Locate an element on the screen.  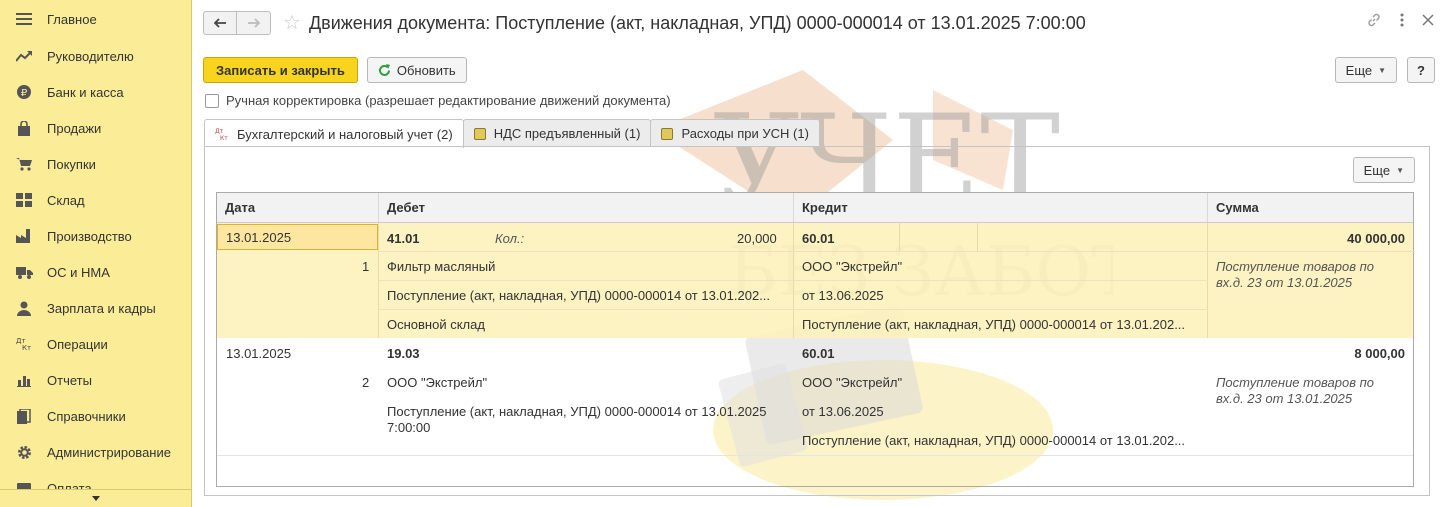
column-amount: Сумма is located at coordinates (1311, 207).